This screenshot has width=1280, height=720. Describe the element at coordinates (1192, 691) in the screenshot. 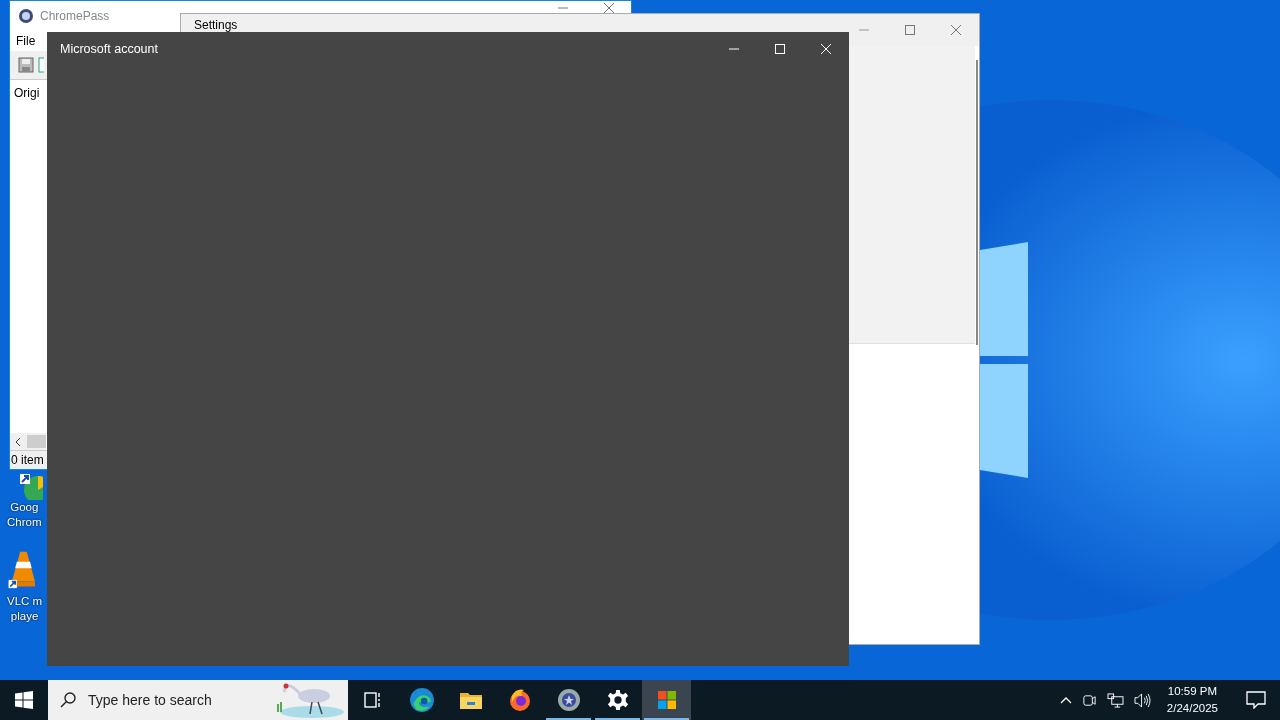

I see `clock-time: 10:59 PM` at that location.